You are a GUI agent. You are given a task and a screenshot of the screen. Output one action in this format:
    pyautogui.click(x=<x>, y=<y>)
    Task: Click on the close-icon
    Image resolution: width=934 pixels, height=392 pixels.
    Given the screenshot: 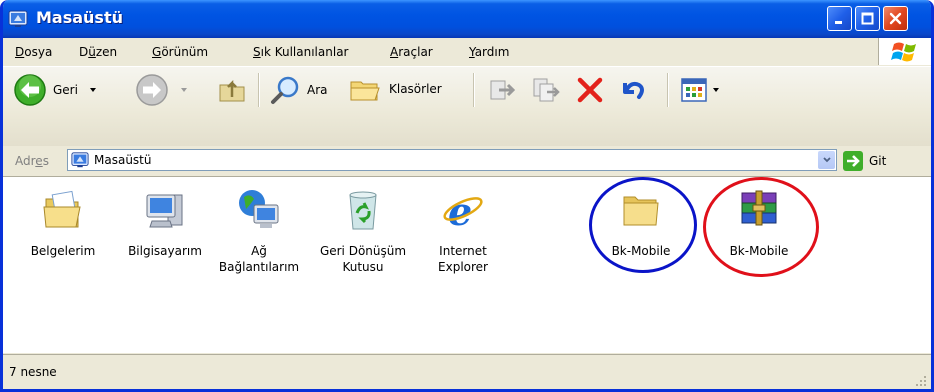 What is the action you would take?
    pyautogui.click(x=895, y=18)
    